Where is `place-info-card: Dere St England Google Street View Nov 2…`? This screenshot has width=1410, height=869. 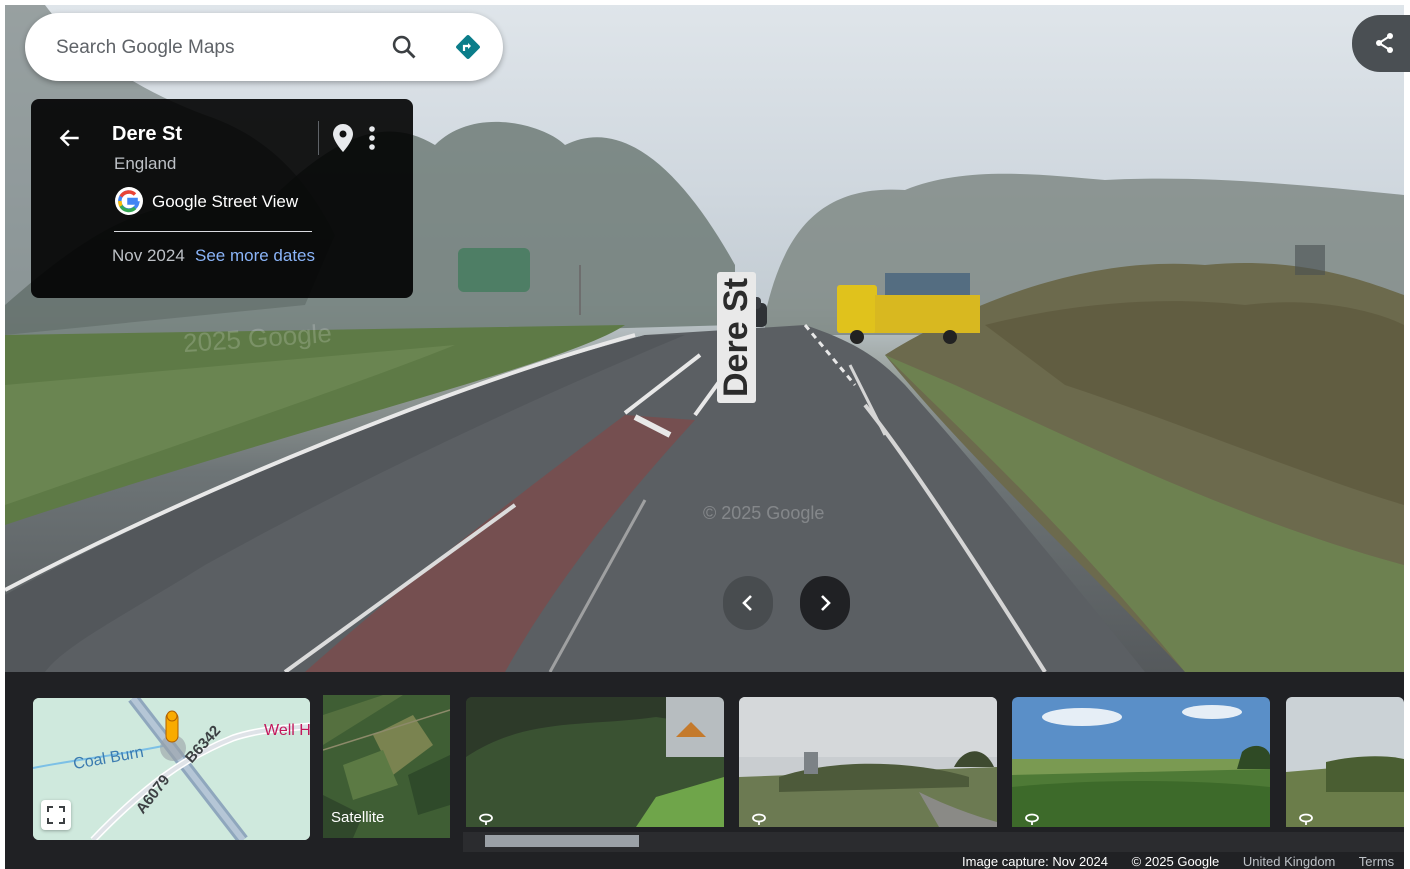
place-info-card: Dere St England Google Street View Nov 2… is located at coordinates (222, 198).